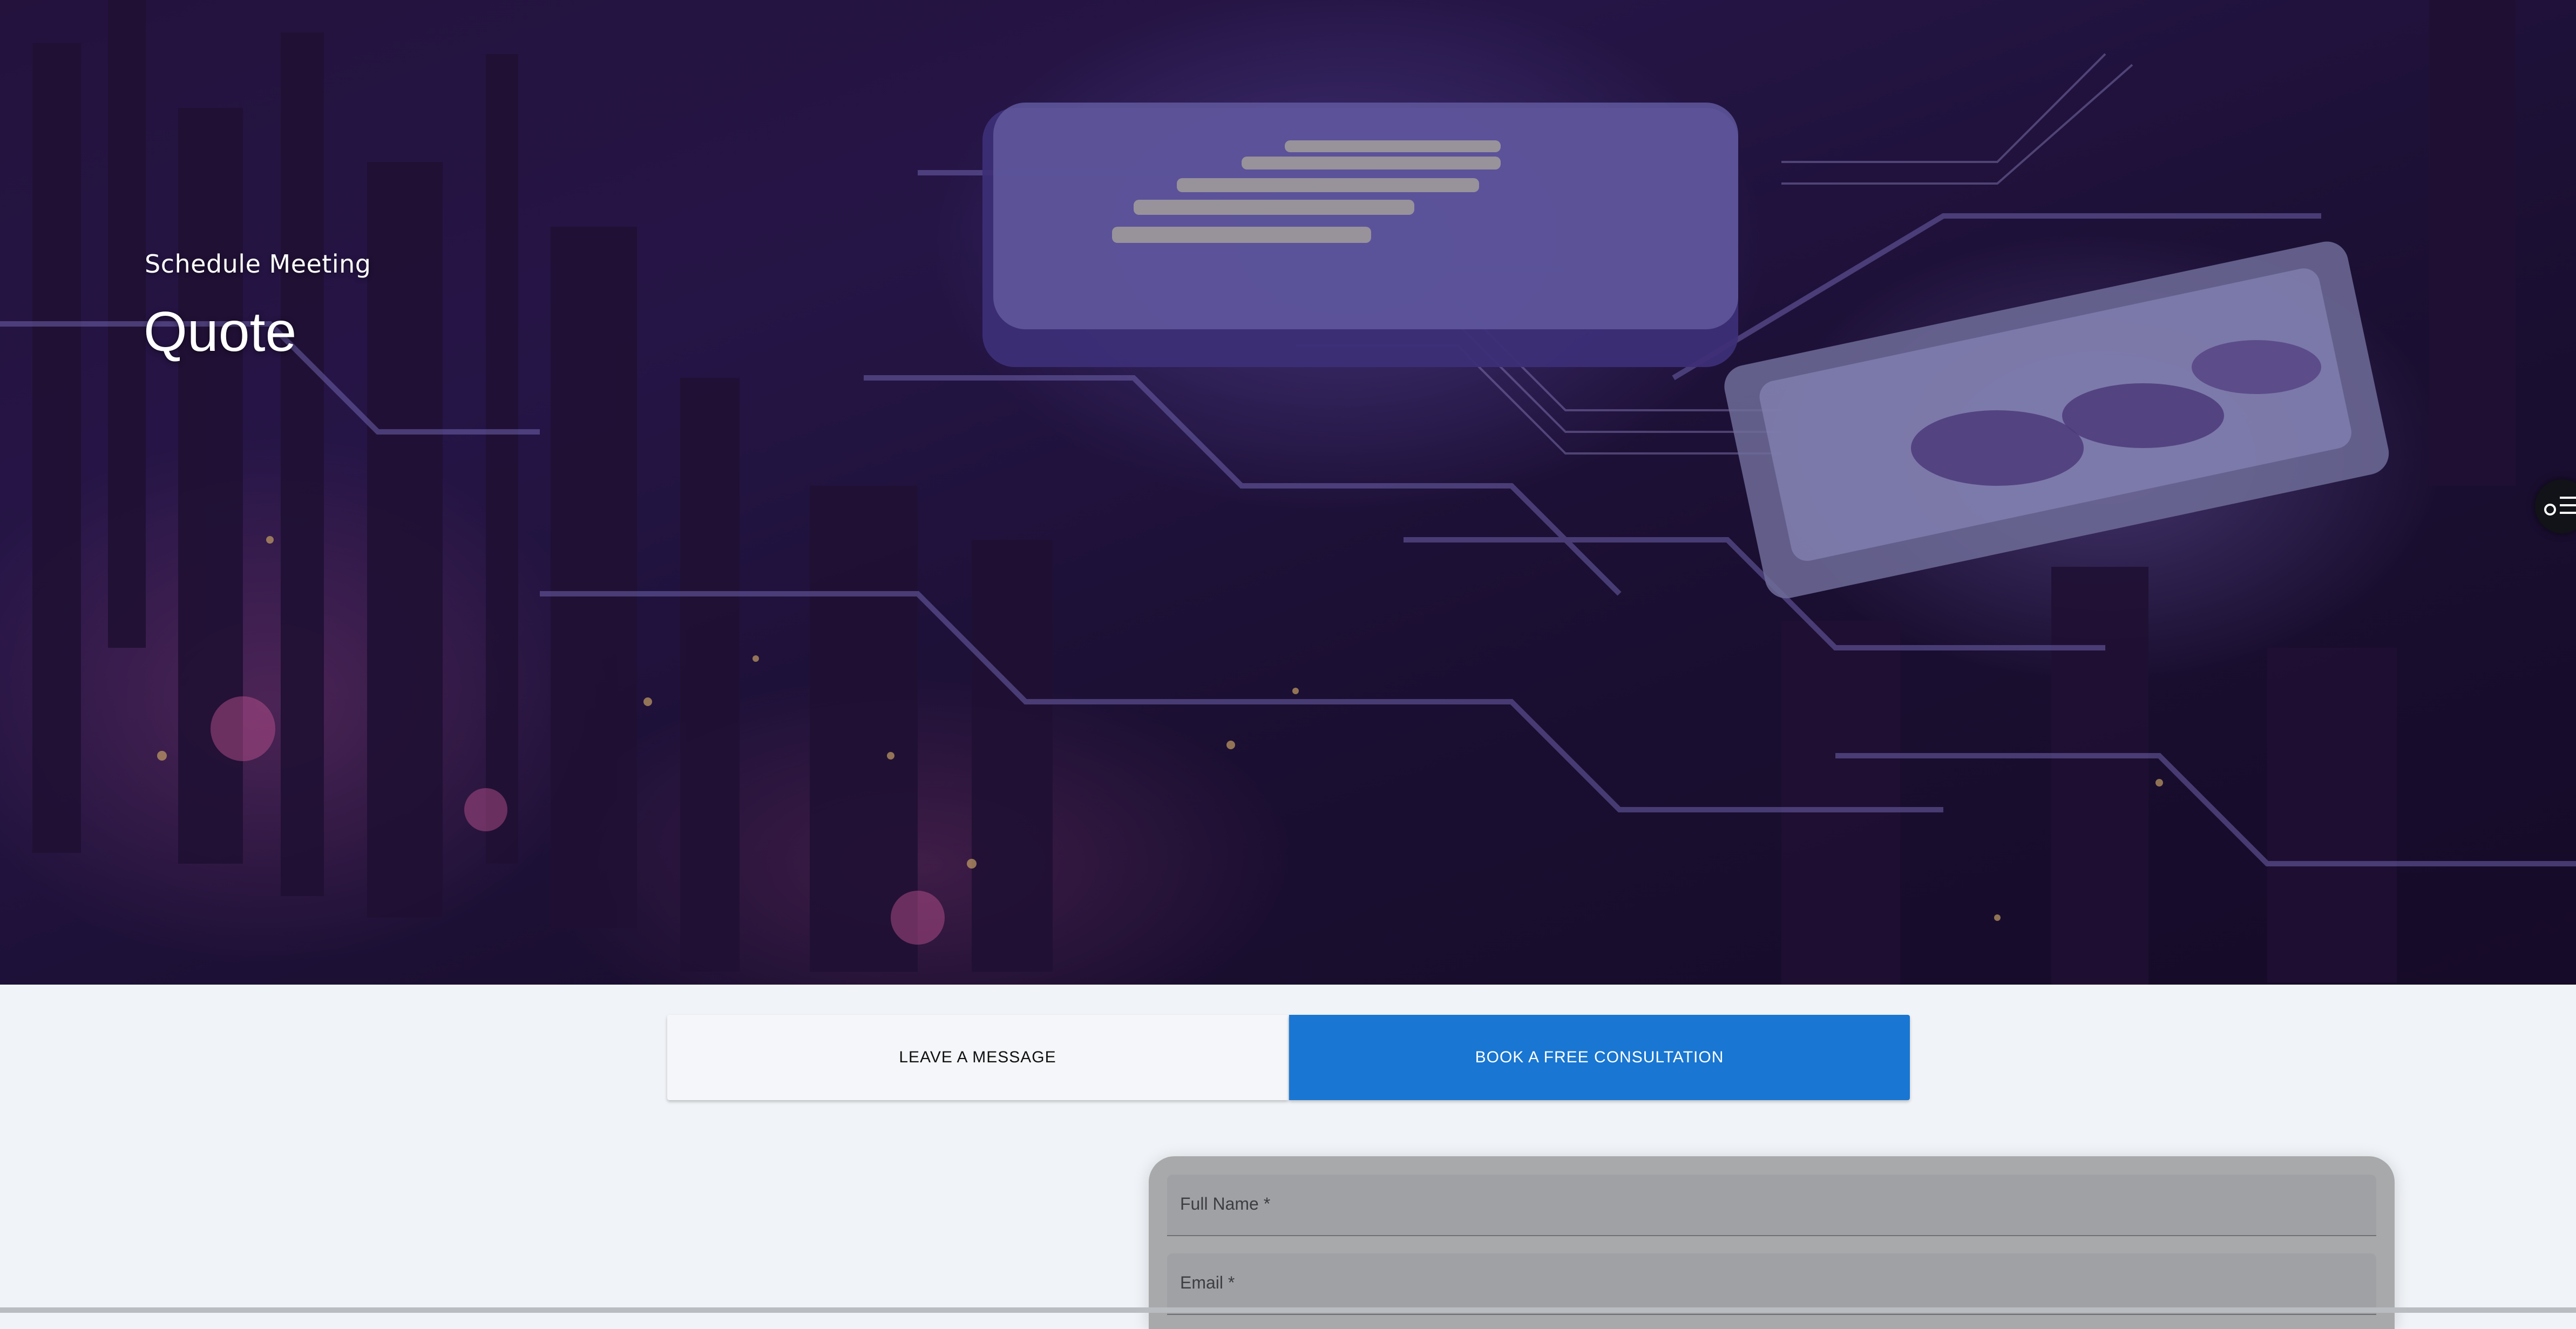 The width and height of the screenshot is (2576, 1329). I want to click on bottom-divider, so click(1288, 1310).